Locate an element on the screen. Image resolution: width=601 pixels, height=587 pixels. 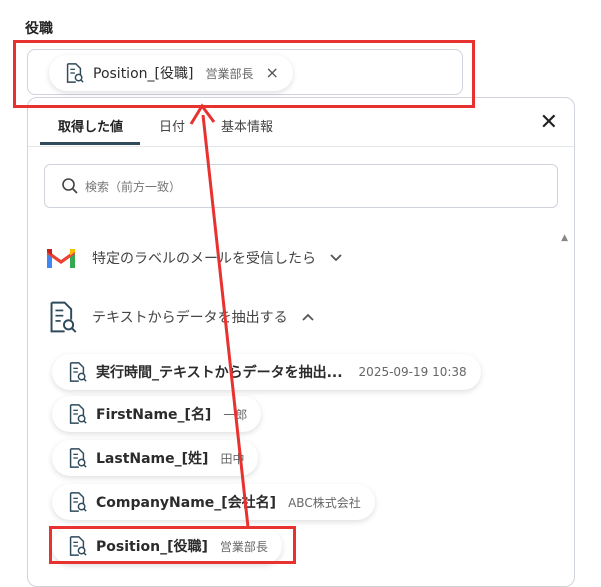
close-icon: ✕ is located at coordinates (549, 123).